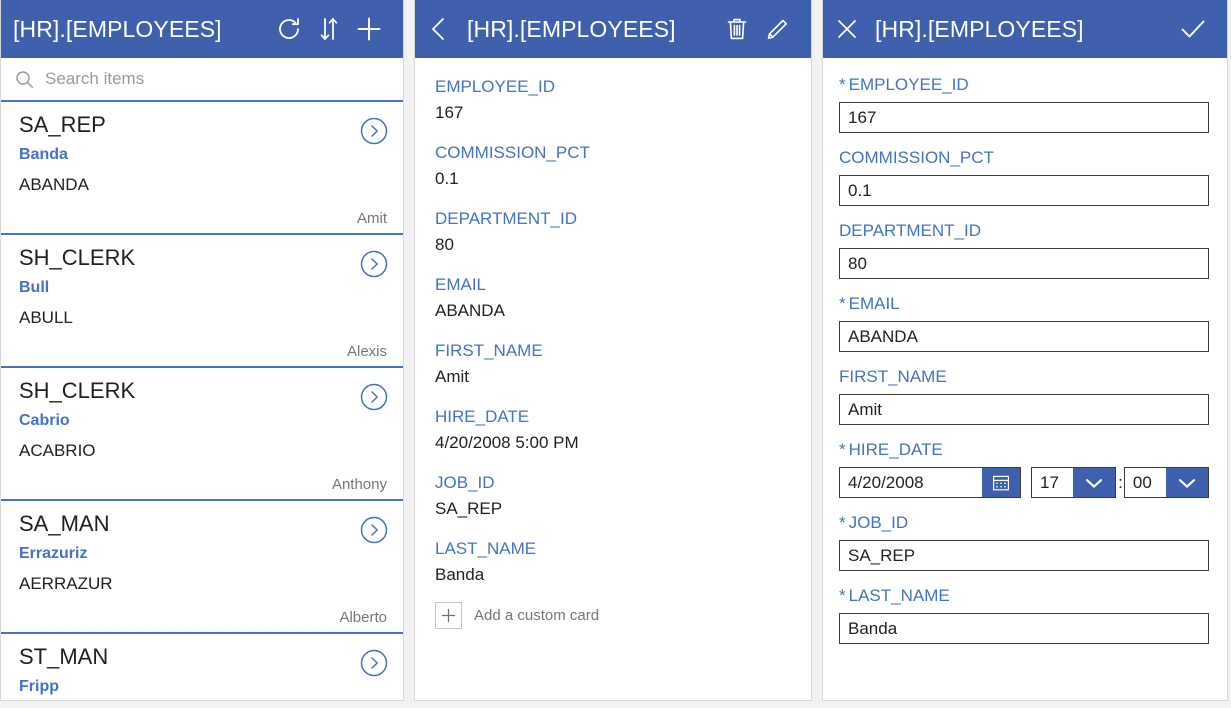 This screenshot has width=1231, height=708. I want to click on edit-field-label: * JOB_ID, so click(1024, 523).